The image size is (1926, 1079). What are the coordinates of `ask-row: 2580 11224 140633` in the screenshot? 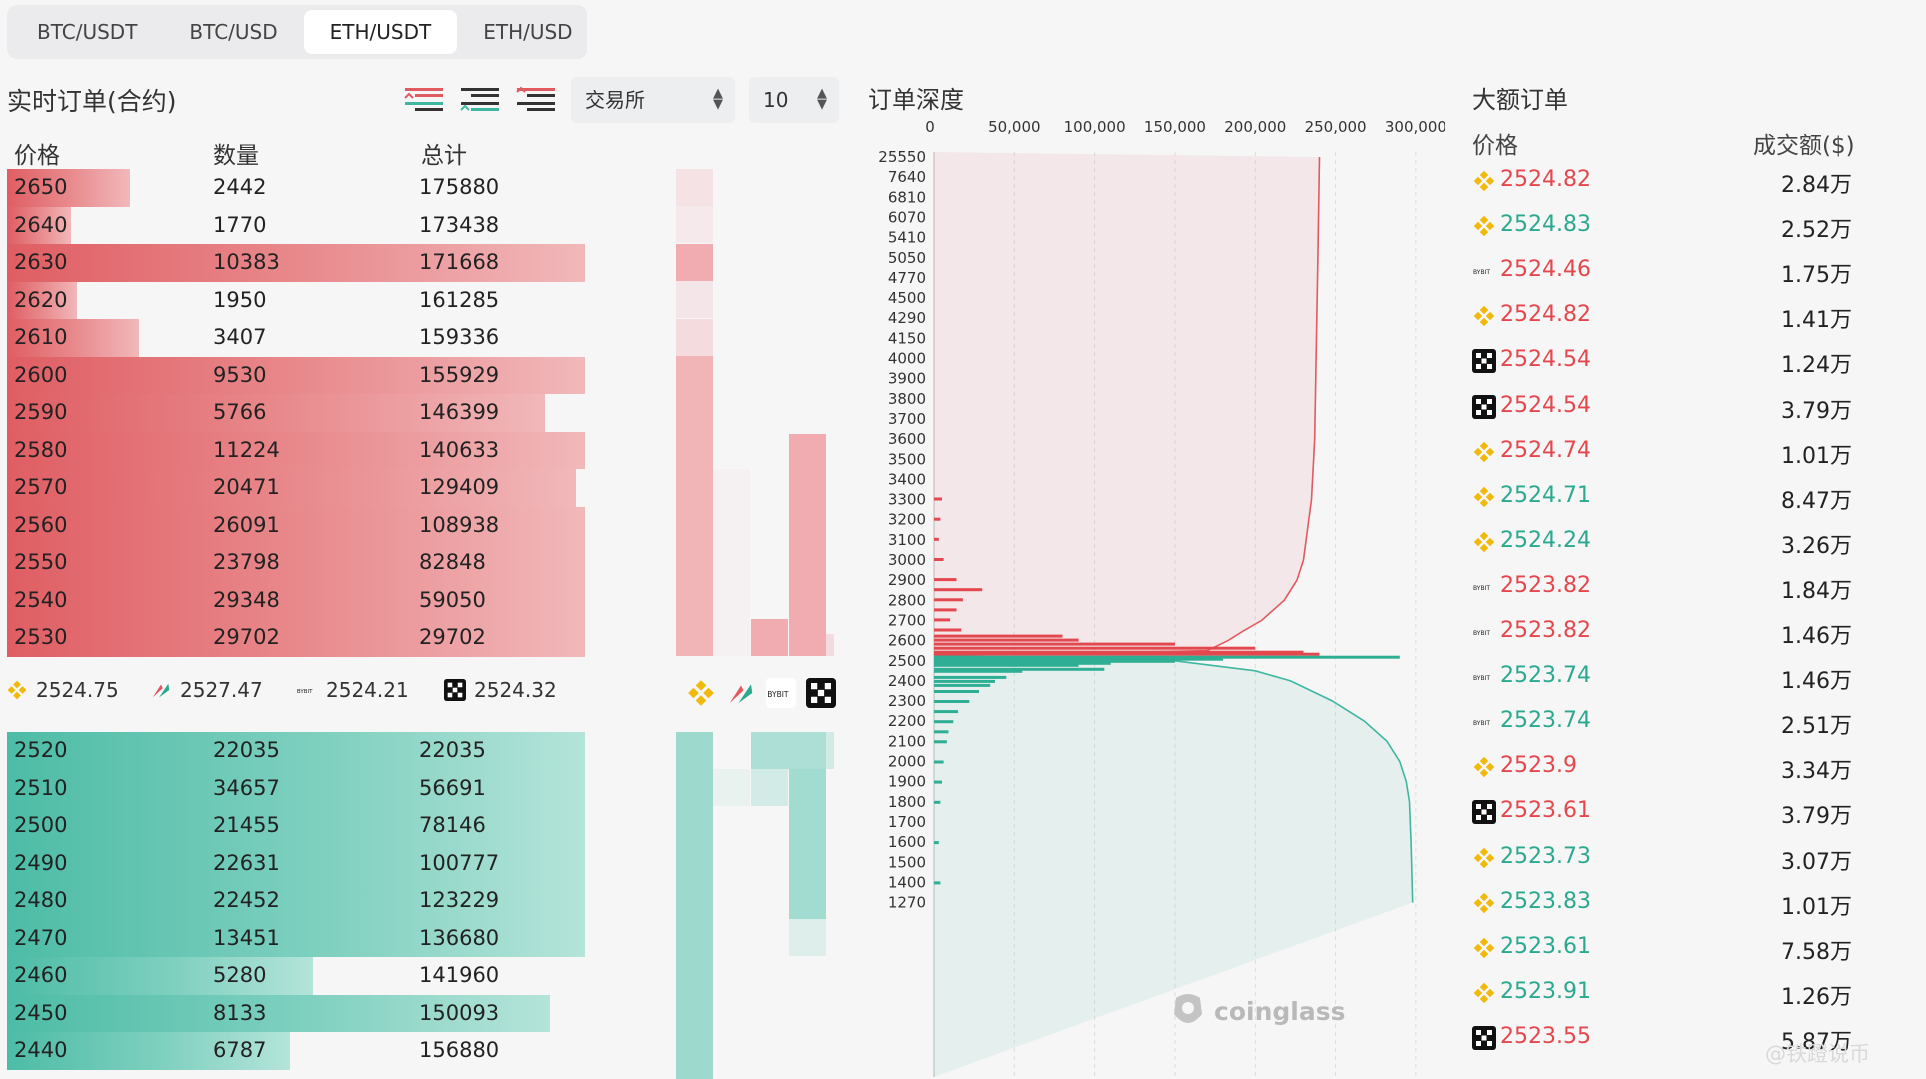 It's located at (296, 450).